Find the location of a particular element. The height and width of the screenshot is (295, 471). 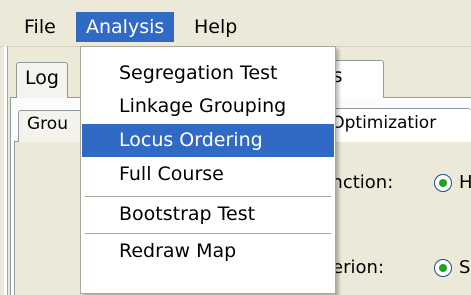

menu-item-linkage-grouping: Linkage Grouping is located at coordinates (208, 106).